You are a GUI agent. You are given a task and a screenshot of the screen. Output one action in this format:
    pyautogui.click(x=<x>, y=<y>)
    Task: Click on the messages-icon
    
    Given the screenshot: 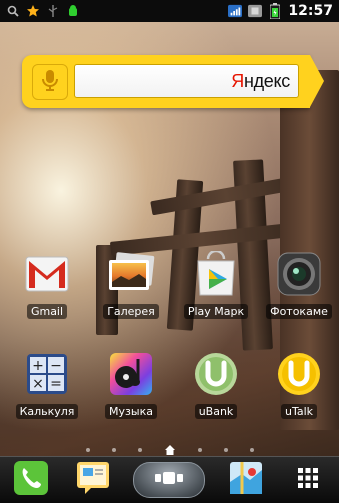 What is the action you would take?
    pyautogui.click(x=93, y=480)
    